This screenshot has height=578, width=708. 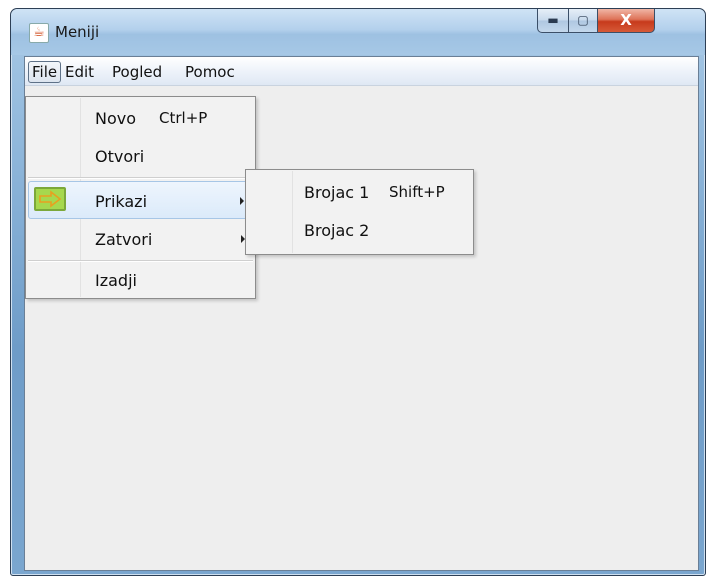 What do you see at coordinates (417, 192) in the screenshot?
I see `menu-item-accelerator: Shift+P` at bounding box center [417, 192].